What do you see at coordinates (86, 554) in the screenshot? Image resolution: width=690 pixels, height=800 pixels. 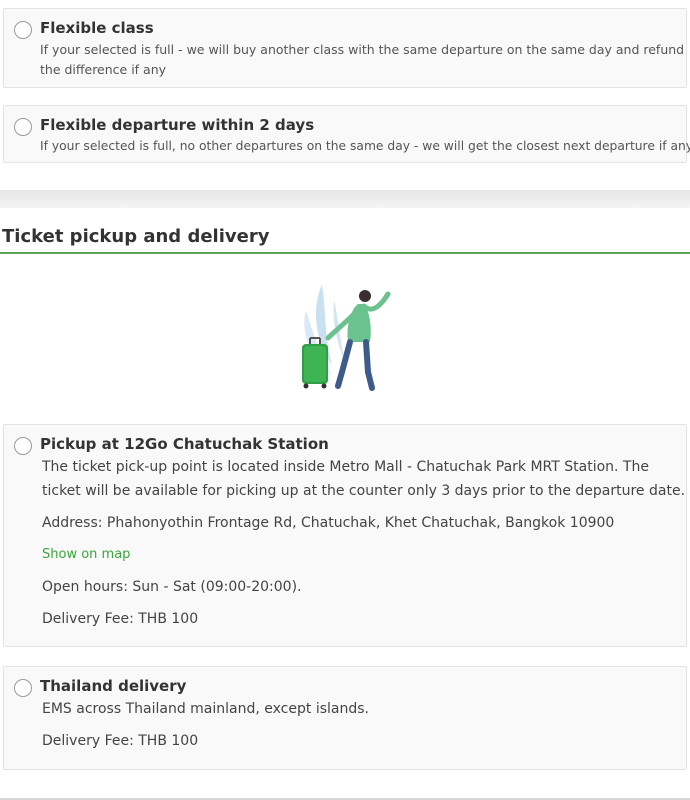 I see `show-on-map-link: Show on map` at bounding box center [86, 554].